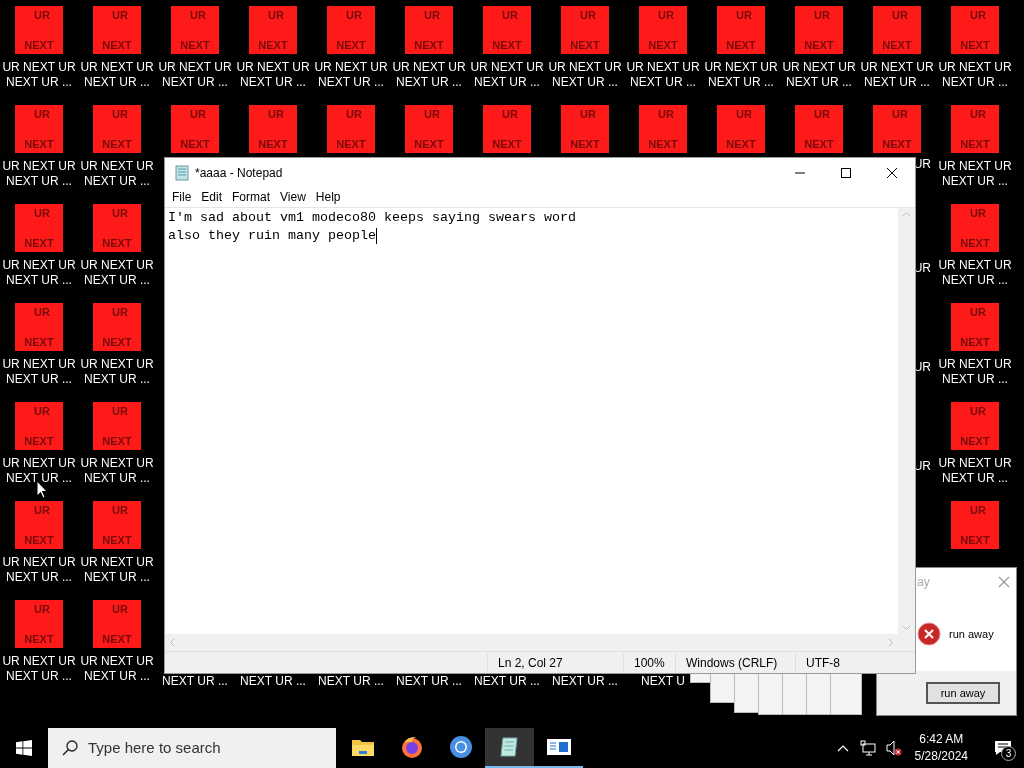 The width and height of the screenshot is (1024, 768). I want to click on close-icon, so click(892, 172).